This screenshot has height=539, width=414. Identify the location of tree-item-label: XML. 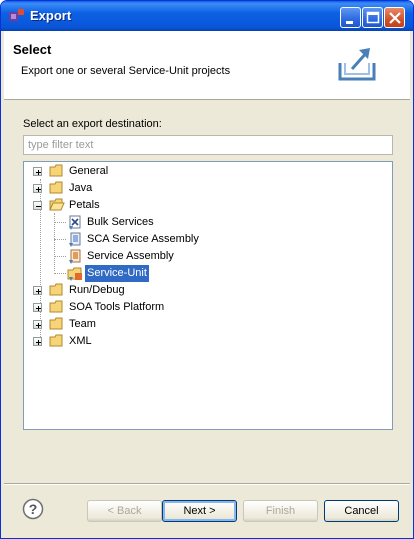
(80, 341).